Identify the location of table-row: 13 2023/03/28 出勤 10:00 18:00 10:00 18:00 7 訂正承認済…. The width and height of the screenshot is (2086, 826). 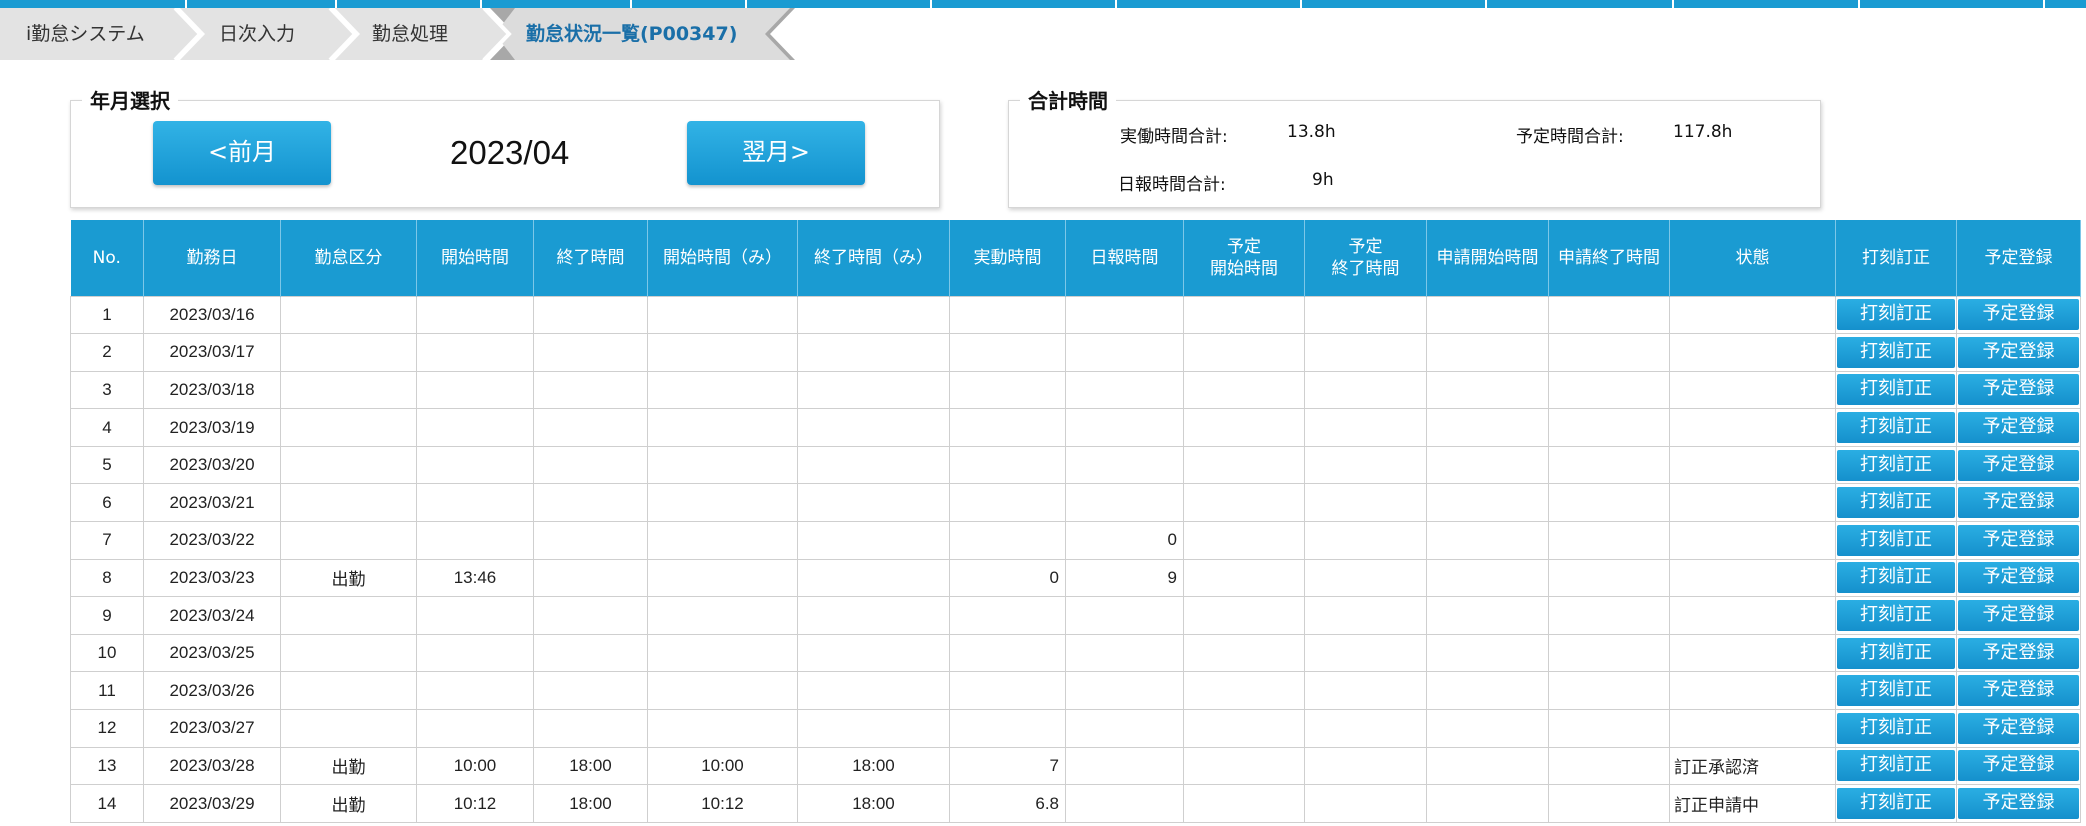
(1075, 766).